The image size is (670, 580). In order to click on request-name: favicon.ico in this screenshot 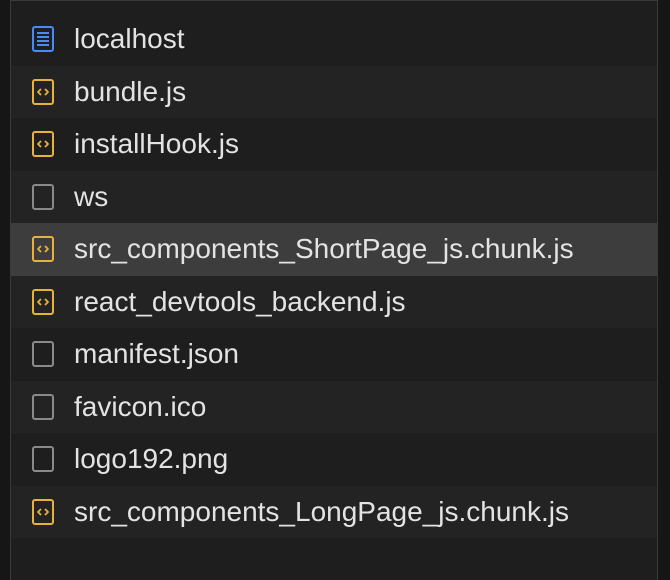, I will do `click(140, 406)`.